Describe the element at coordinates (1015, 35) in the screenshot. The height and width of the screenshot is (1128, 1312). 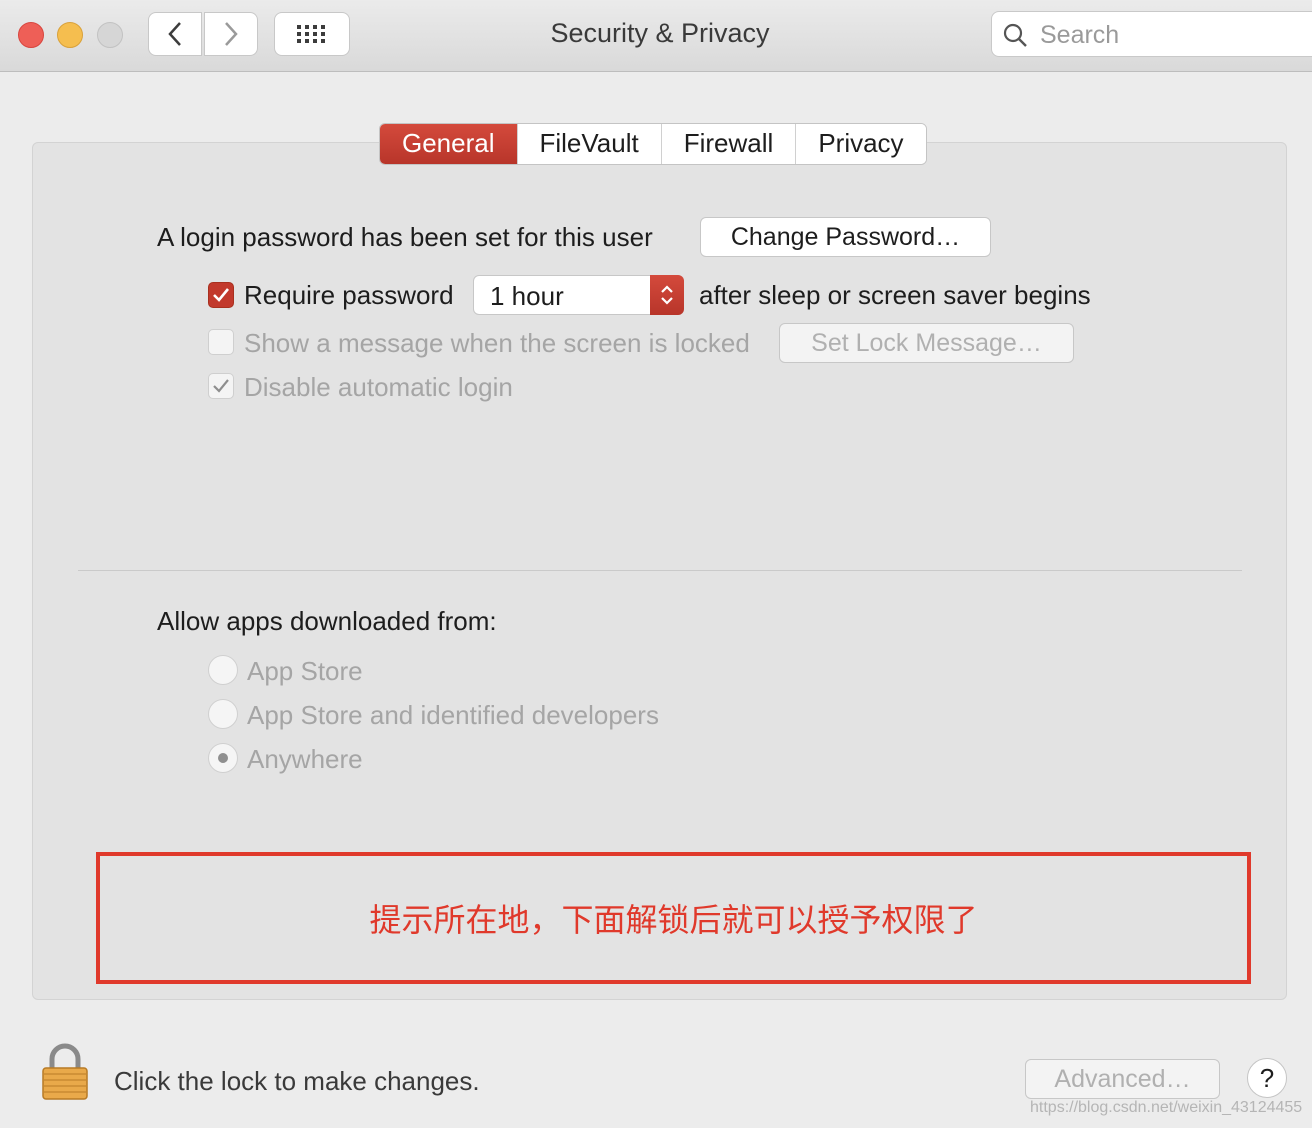
I see `search-icon` at that location.